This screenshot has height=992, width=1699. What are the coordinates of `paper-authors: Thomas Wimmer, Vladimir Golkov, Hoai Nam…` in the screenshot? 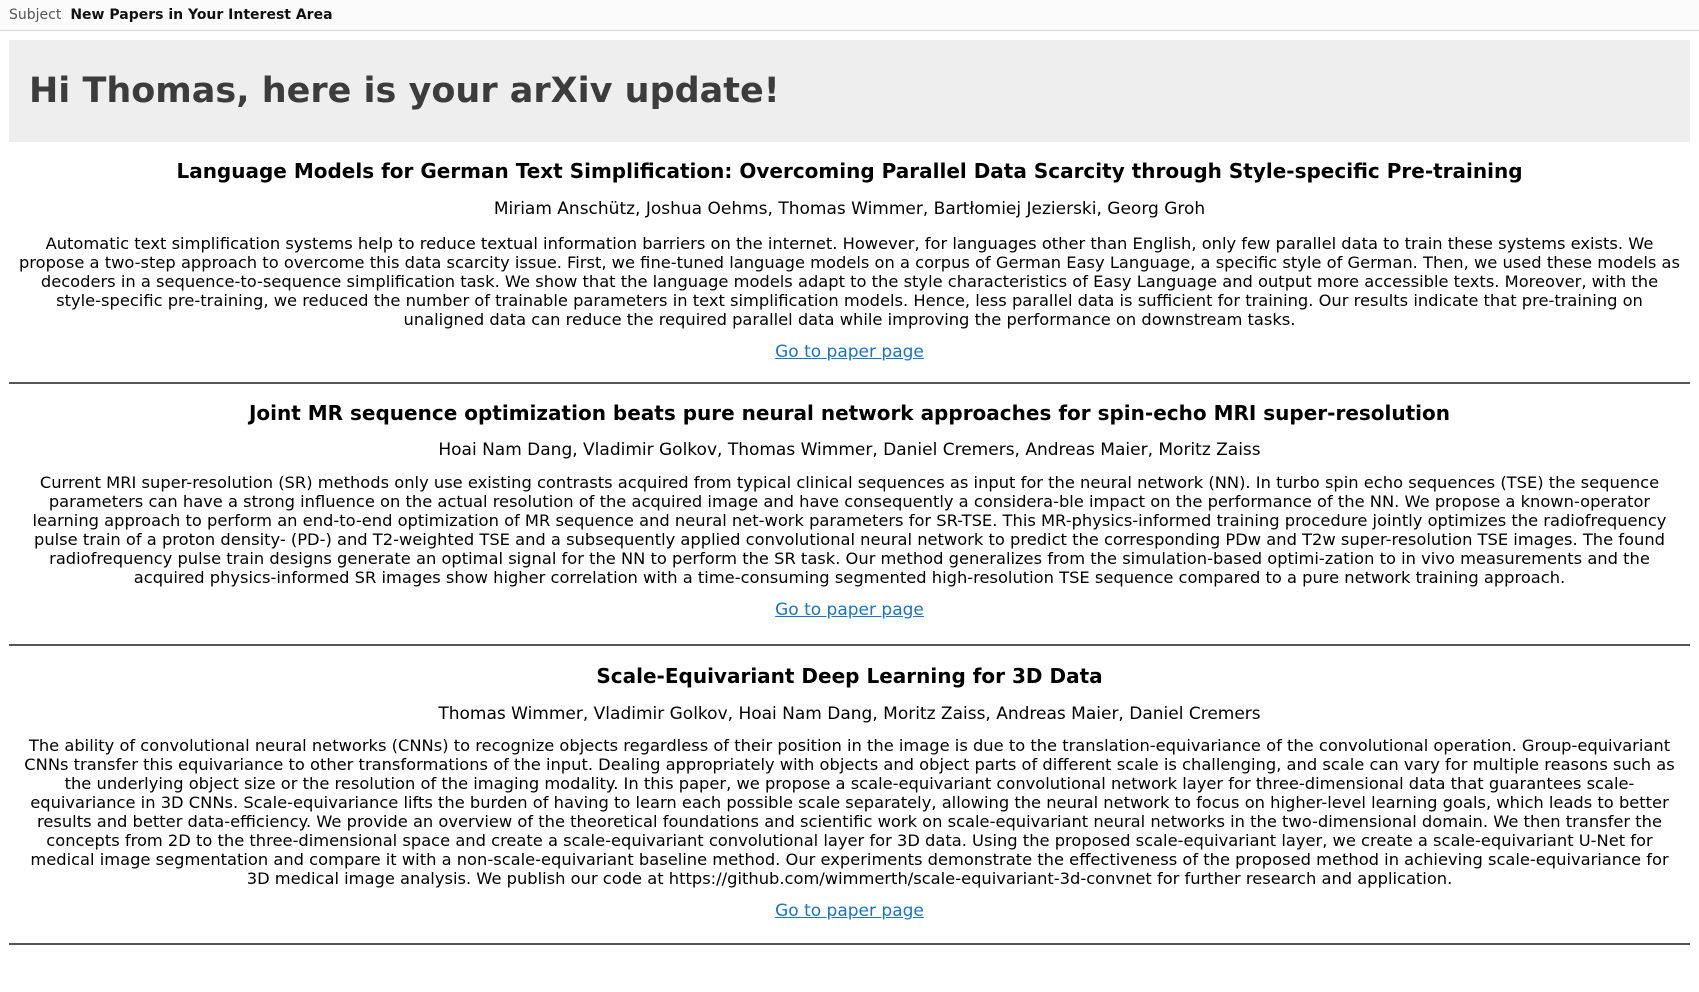 It's located at (849, 713).